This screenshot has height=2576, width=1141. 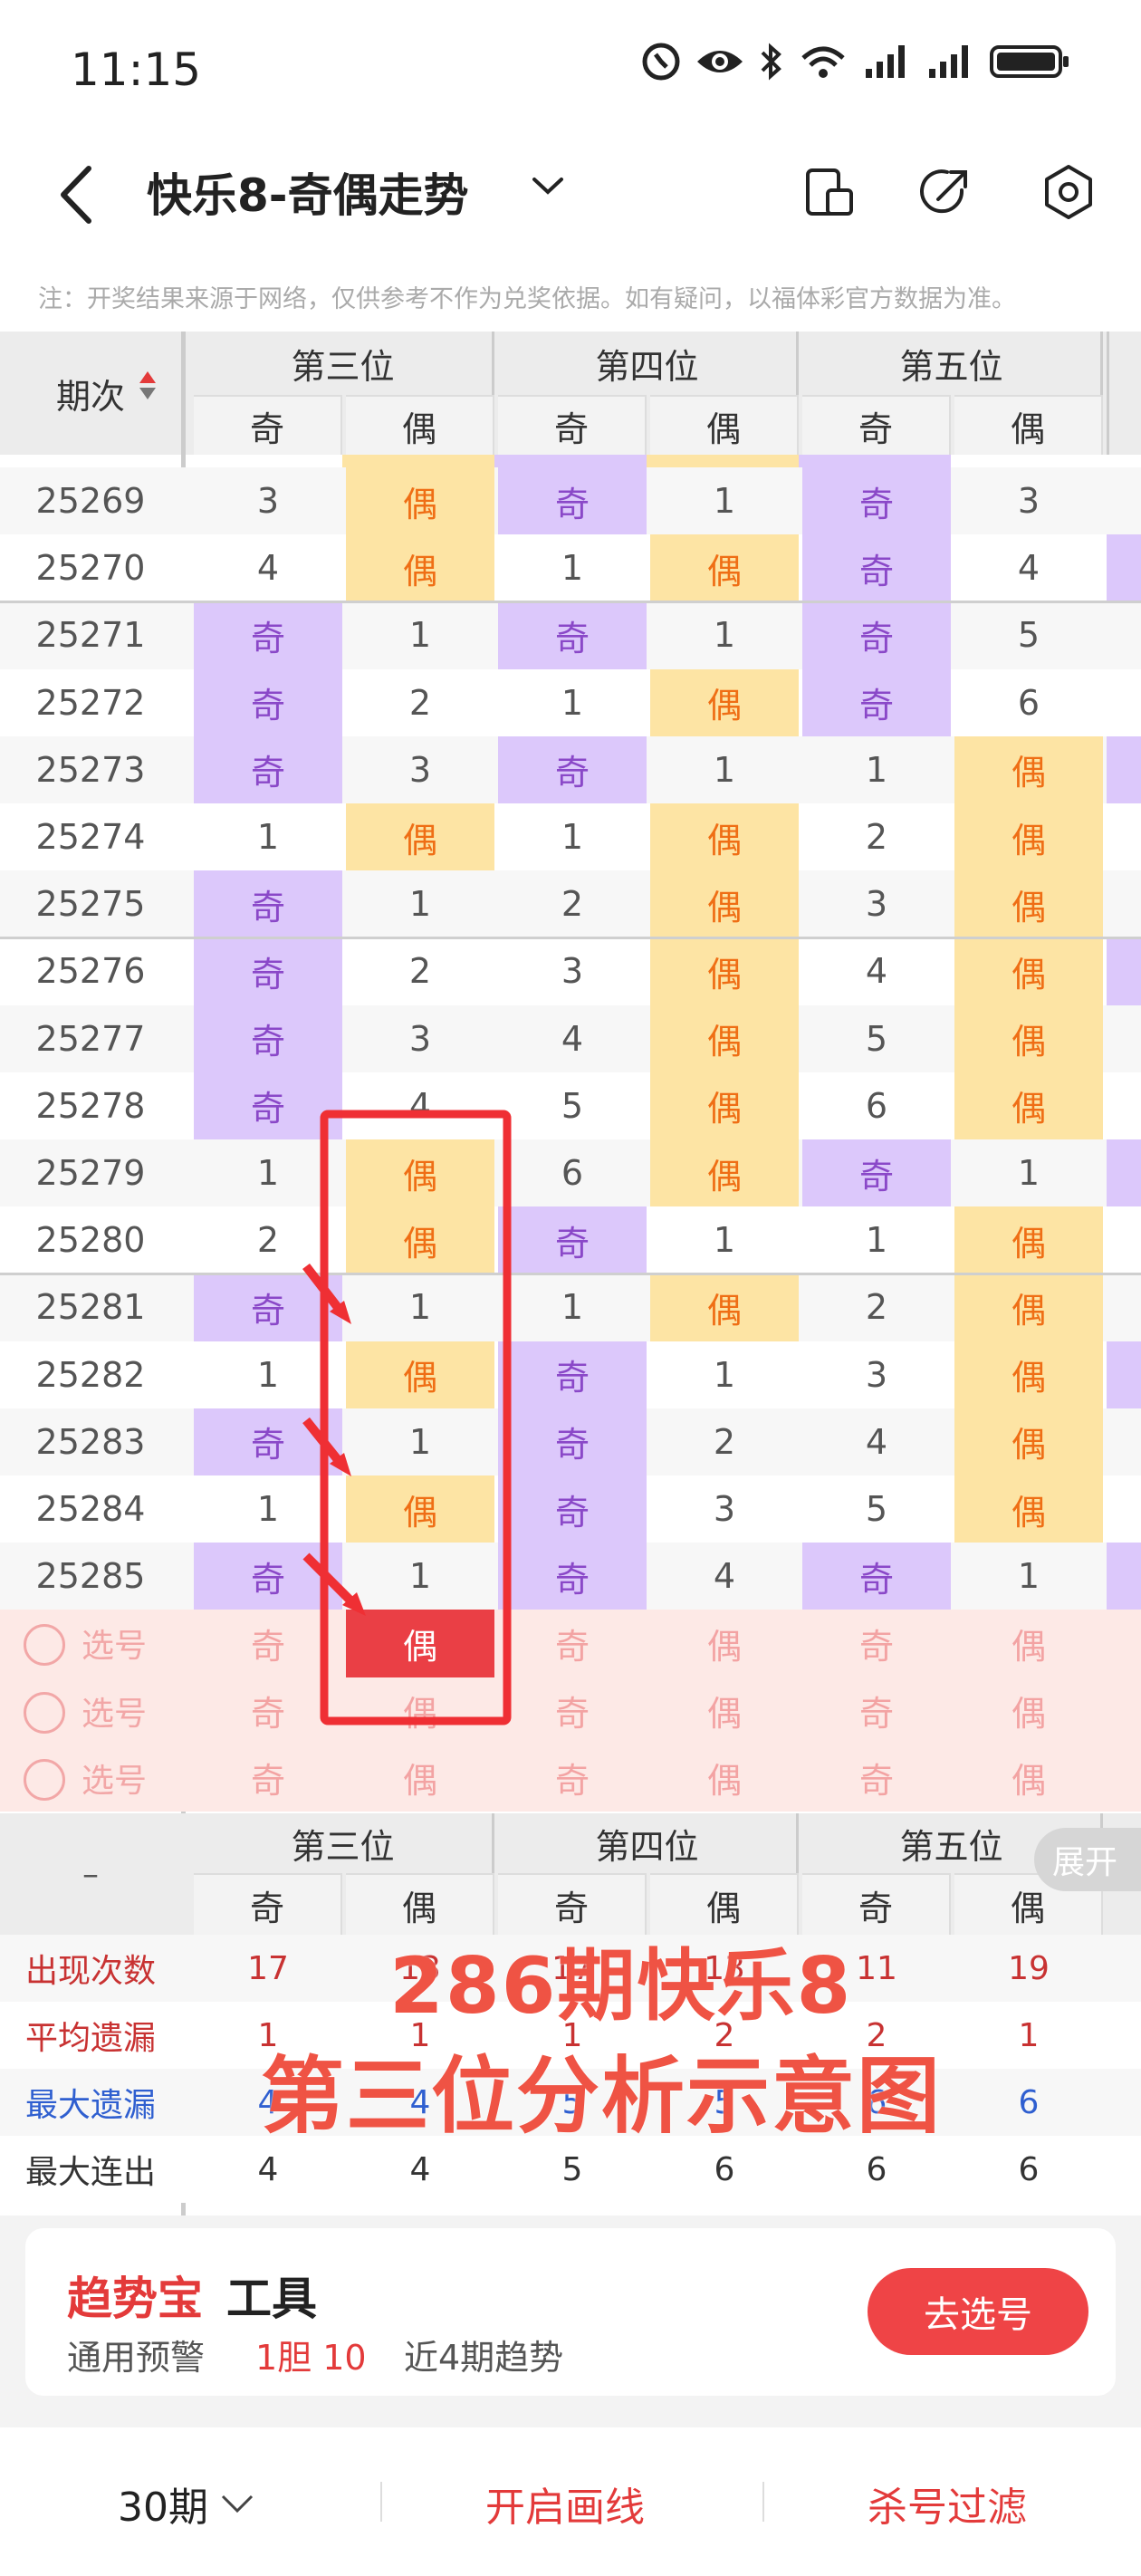 I want to click on status-icons, so click(x=856, y=62).